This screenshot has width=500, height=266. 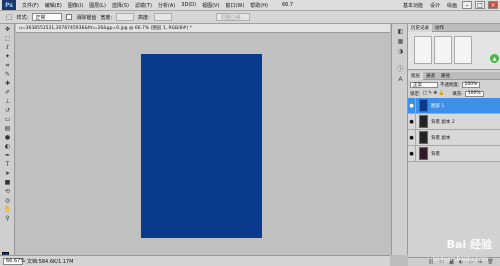 I want to click on layer-name: 图层 1, so click(x=438, y=106).